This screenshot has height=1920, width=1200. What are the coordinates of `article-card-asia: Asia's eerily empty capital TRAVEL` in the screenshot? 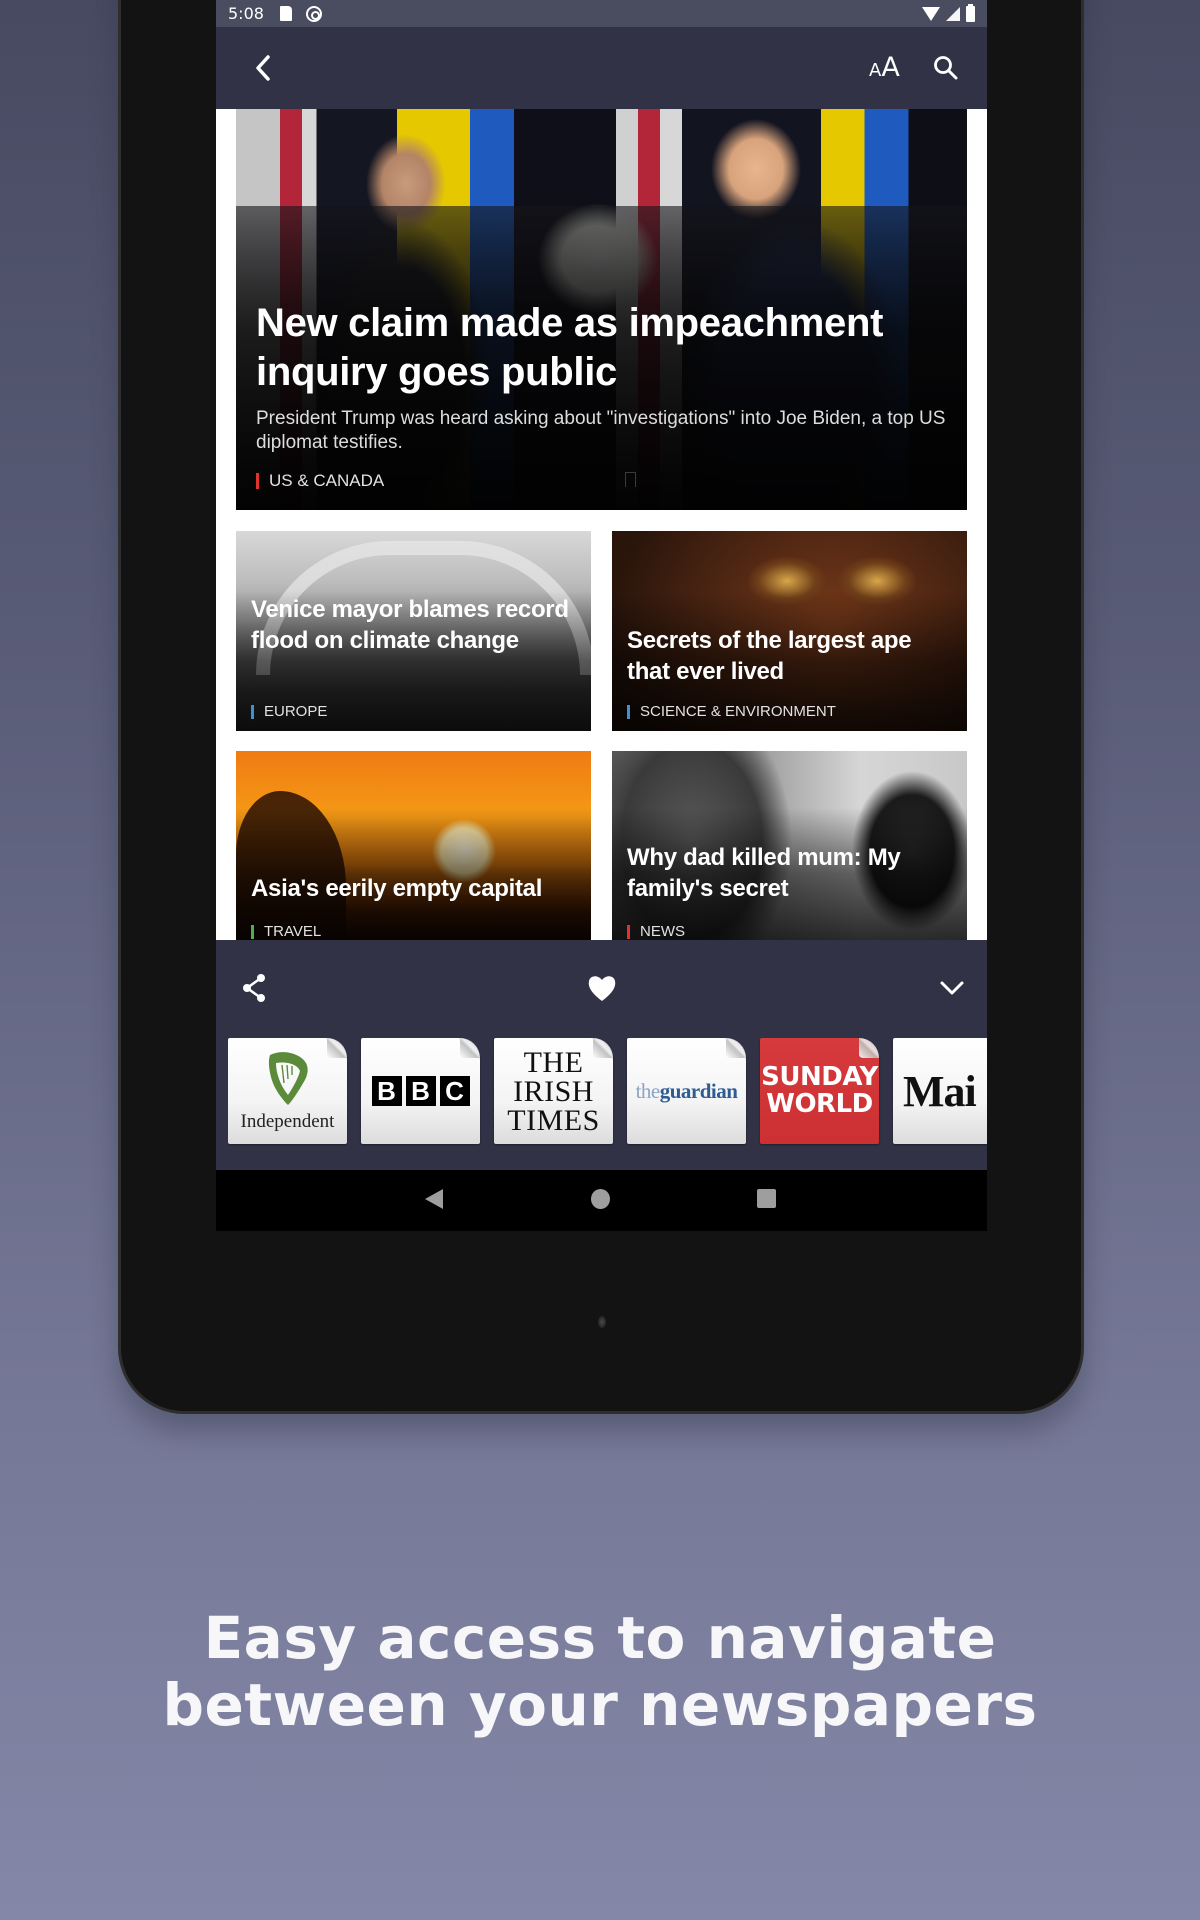 It's located at (413, 845).